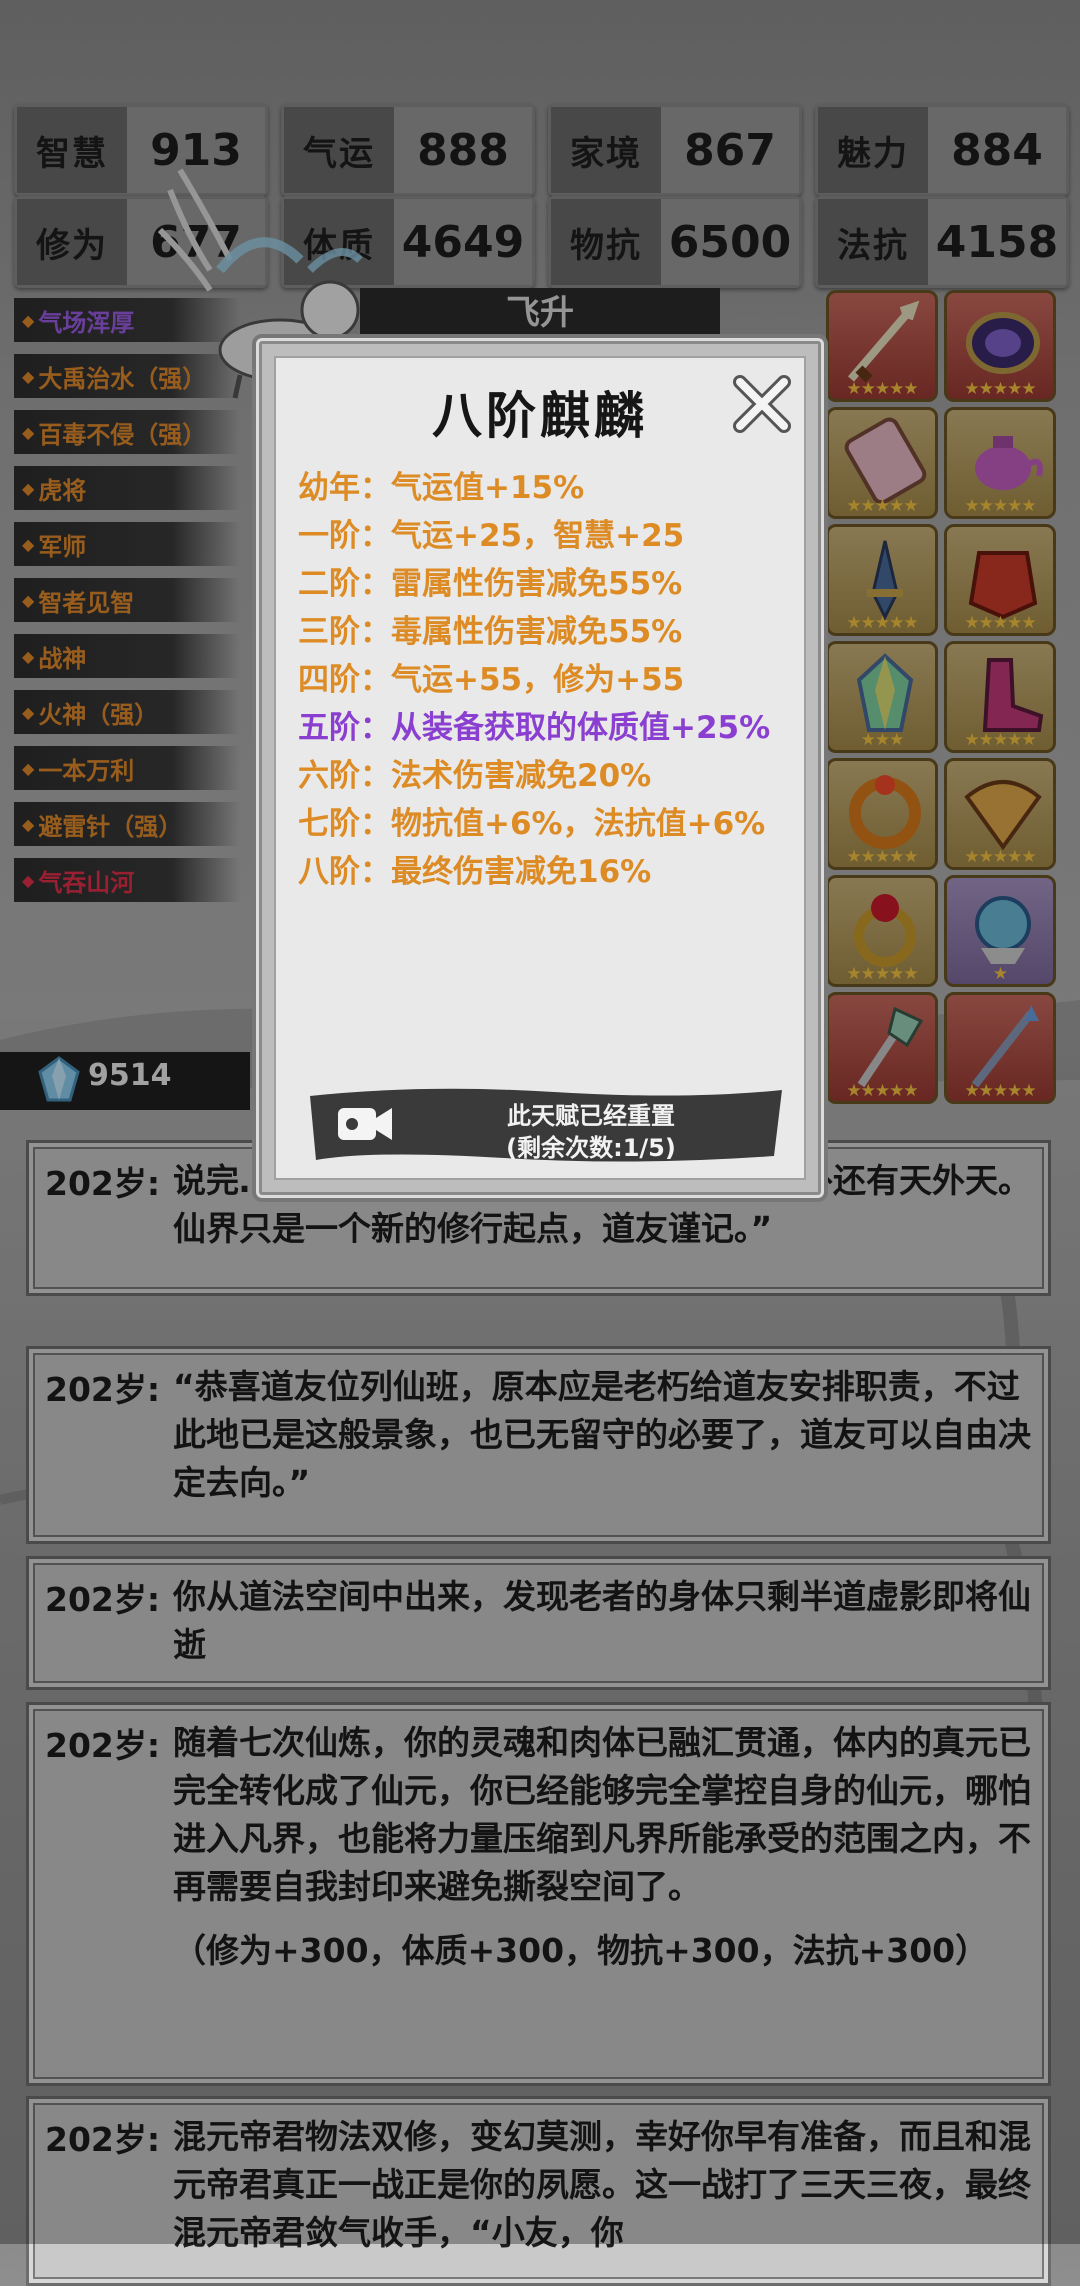  Describe the element at coordinates (441, 488) in the screenshot. I see `effect-line: 幼年：气运值+15%` at that location.